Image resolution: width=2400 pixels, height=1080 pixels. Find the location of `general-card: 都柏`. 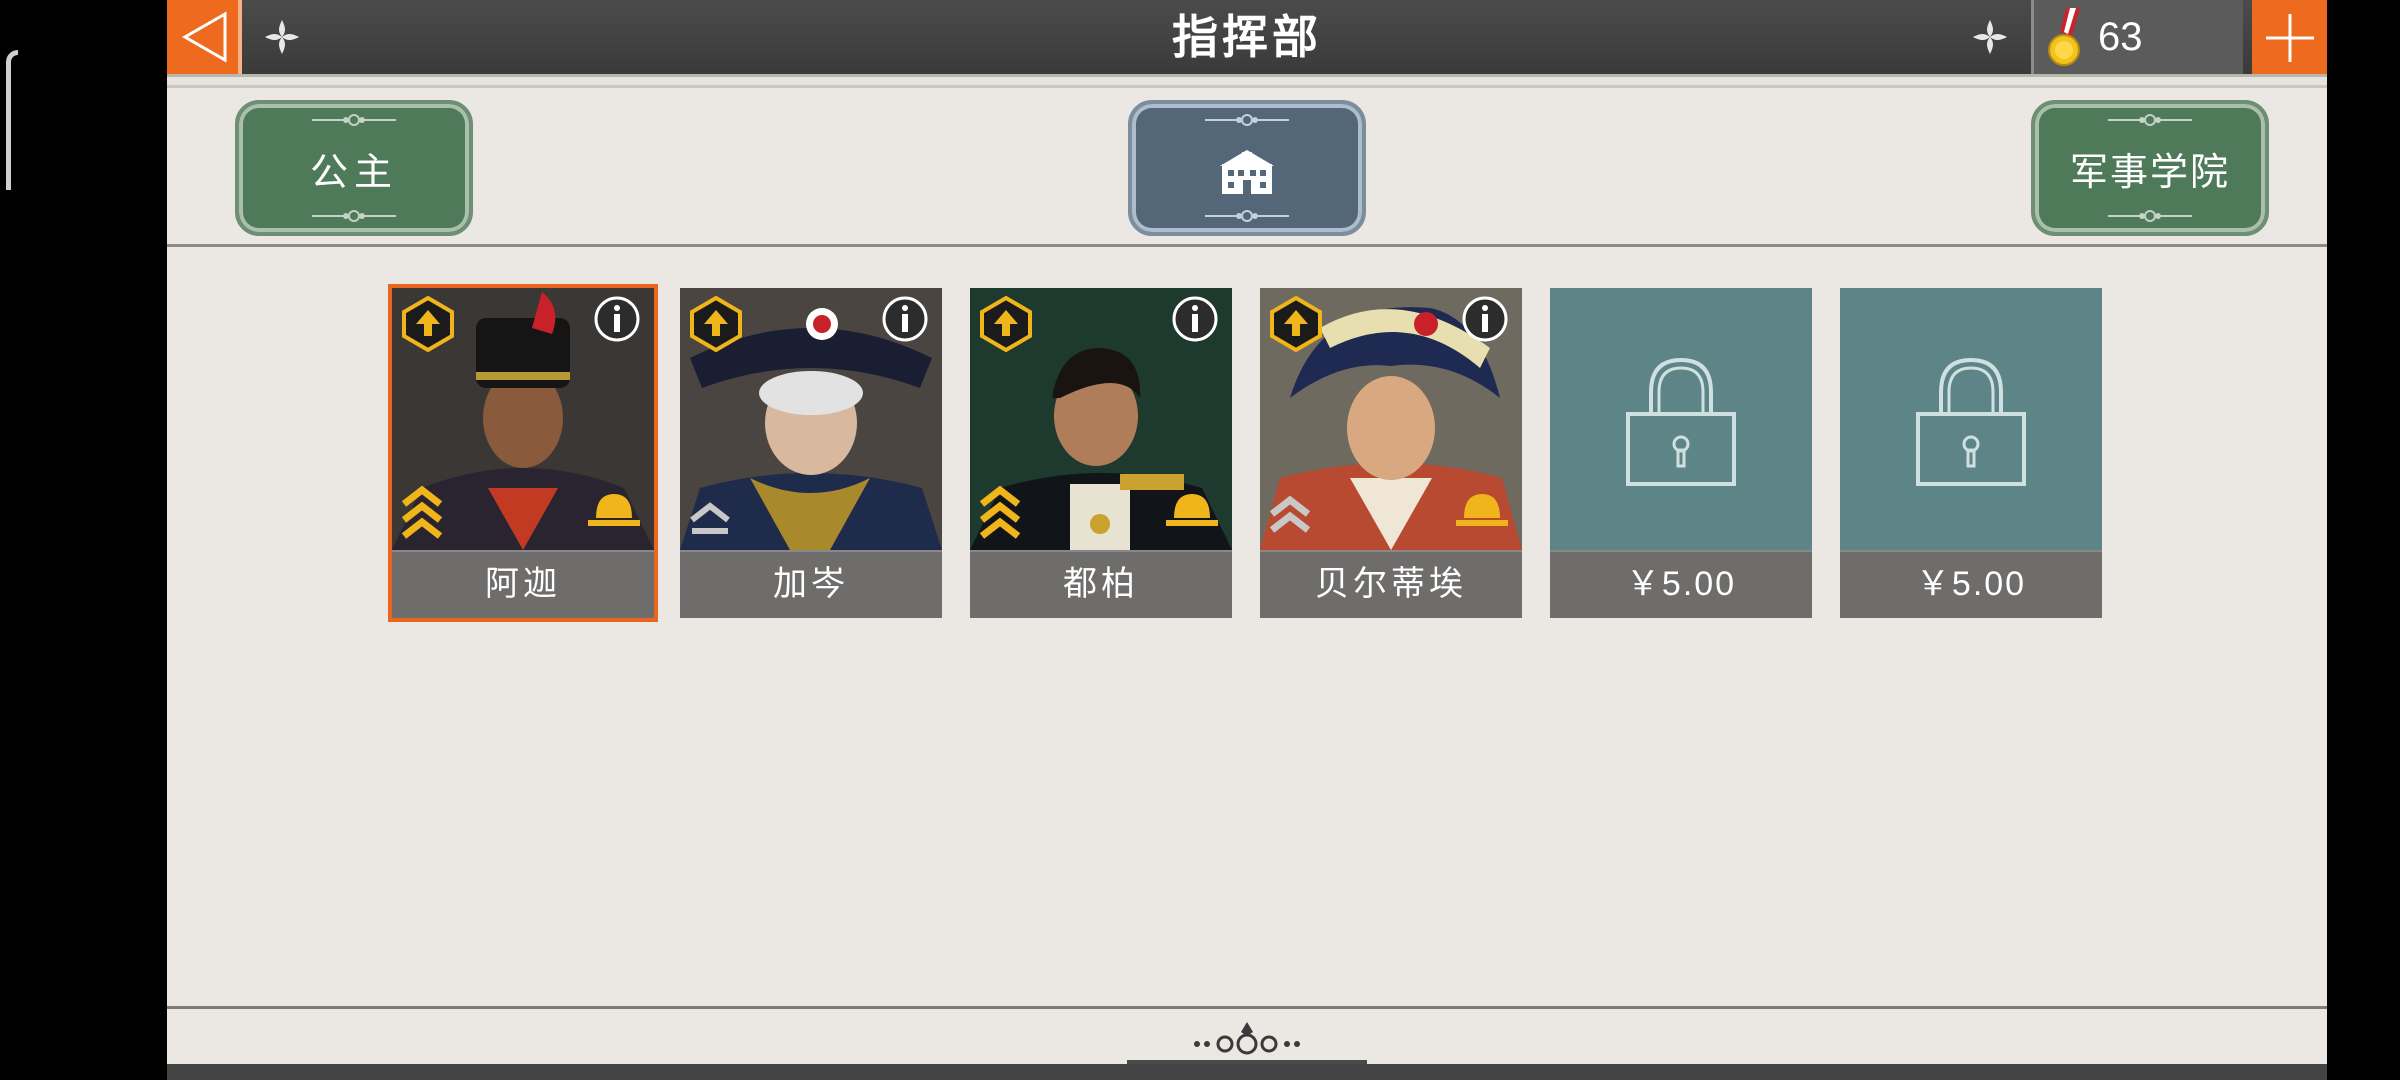

general-card: 都柏 is located at coordinates (1101, 453).